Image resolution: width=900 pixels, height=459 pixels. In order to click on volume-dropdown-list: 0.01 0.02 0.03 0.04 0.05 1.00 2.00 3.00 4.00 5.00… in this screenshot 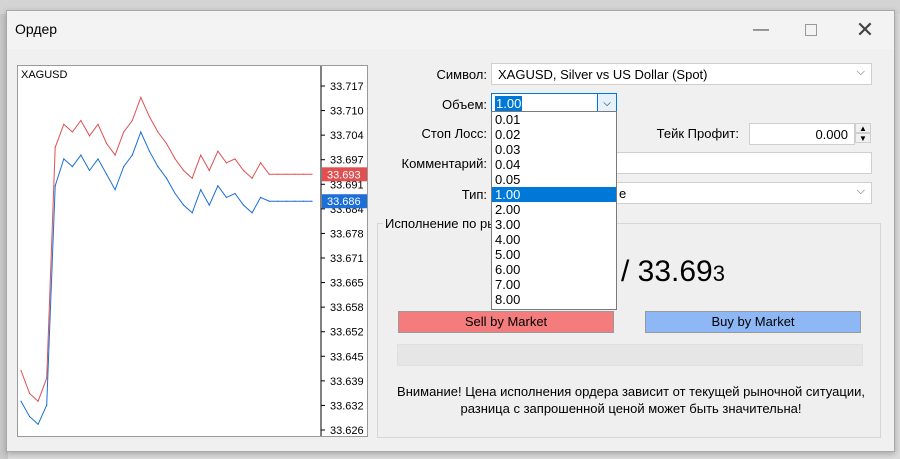, I will do `click(554, 210)`.